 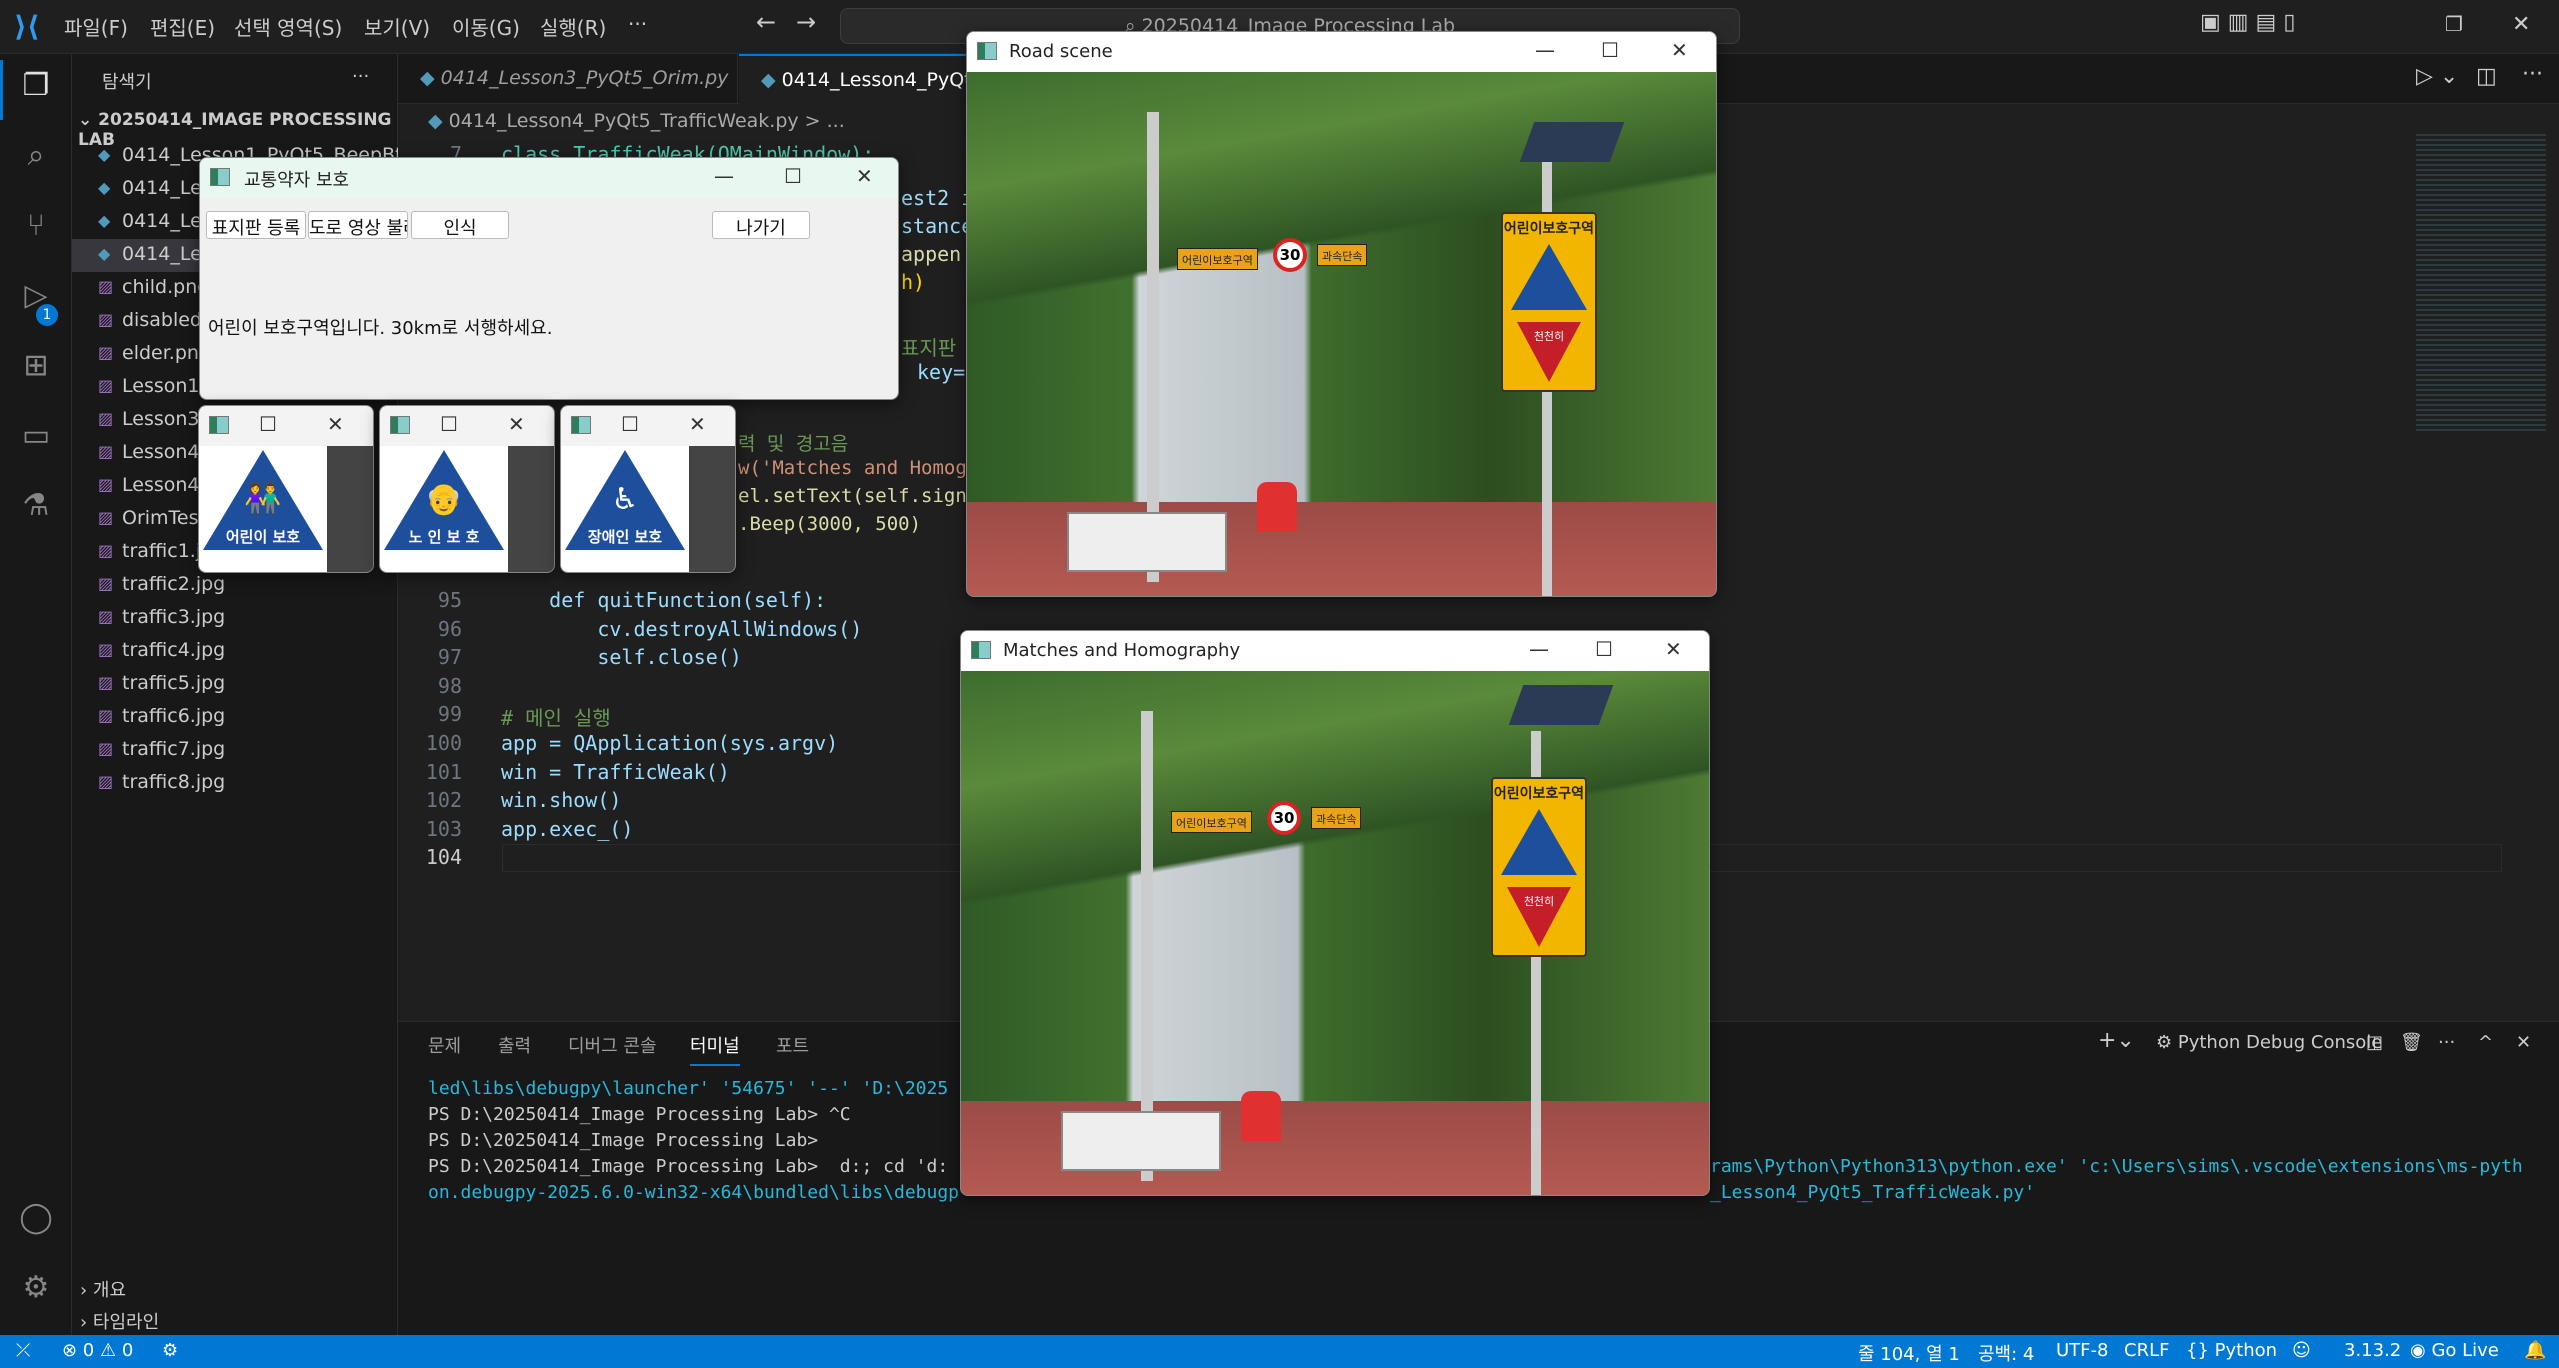 What do you see at coordinates (2481, 284) in the screenshot?
I see `minimap` at bounding box center [2481, 284].